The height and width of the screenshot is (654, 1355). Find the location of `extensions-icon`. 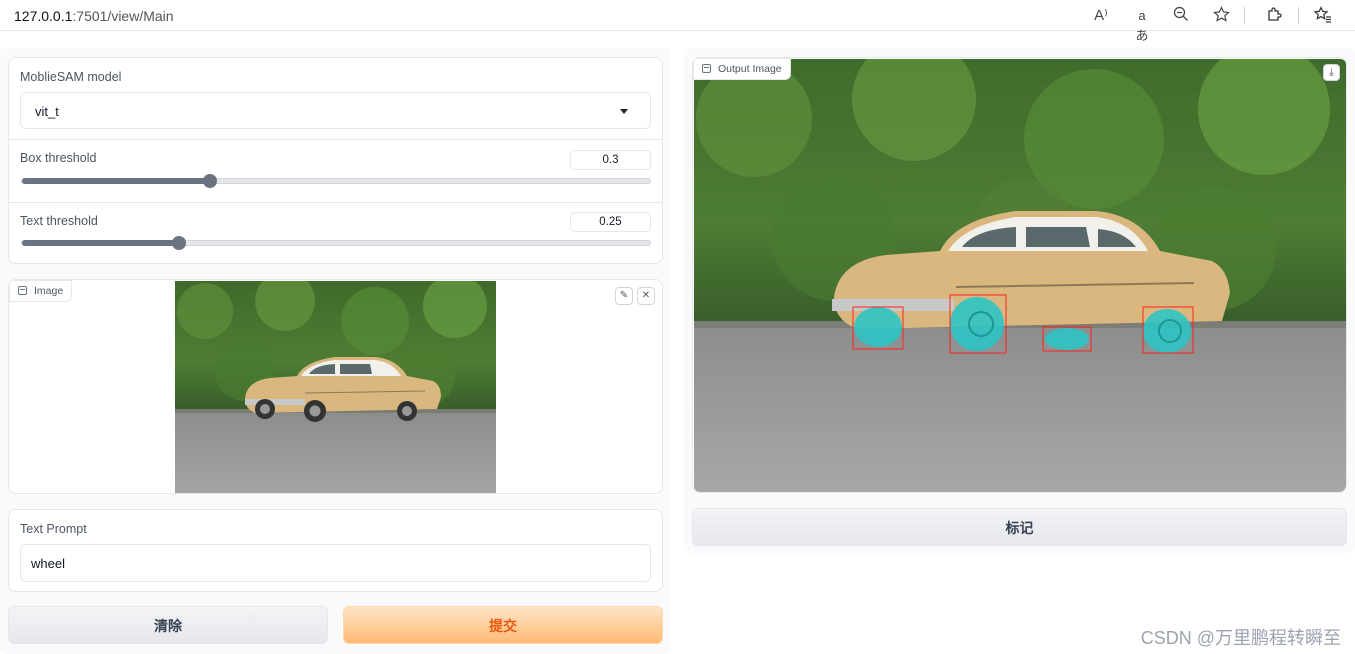

extensions-icon is located at coordinates (1274, 16).